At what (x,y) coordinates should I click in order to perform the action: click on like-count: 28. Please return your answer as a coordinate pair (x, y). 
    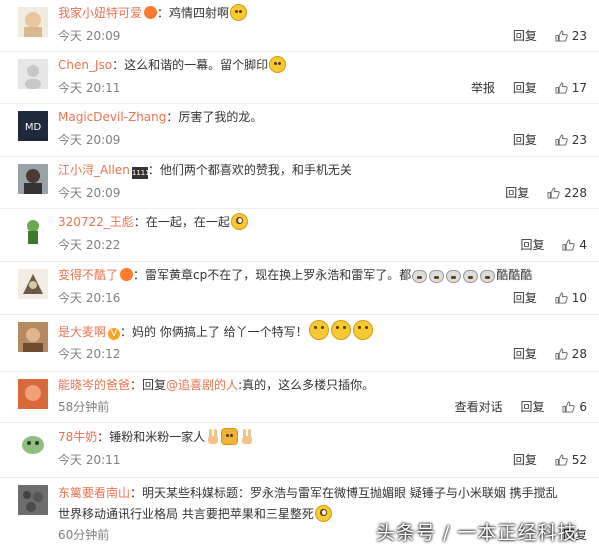
    Looking at the image, I should click on (579, 354).